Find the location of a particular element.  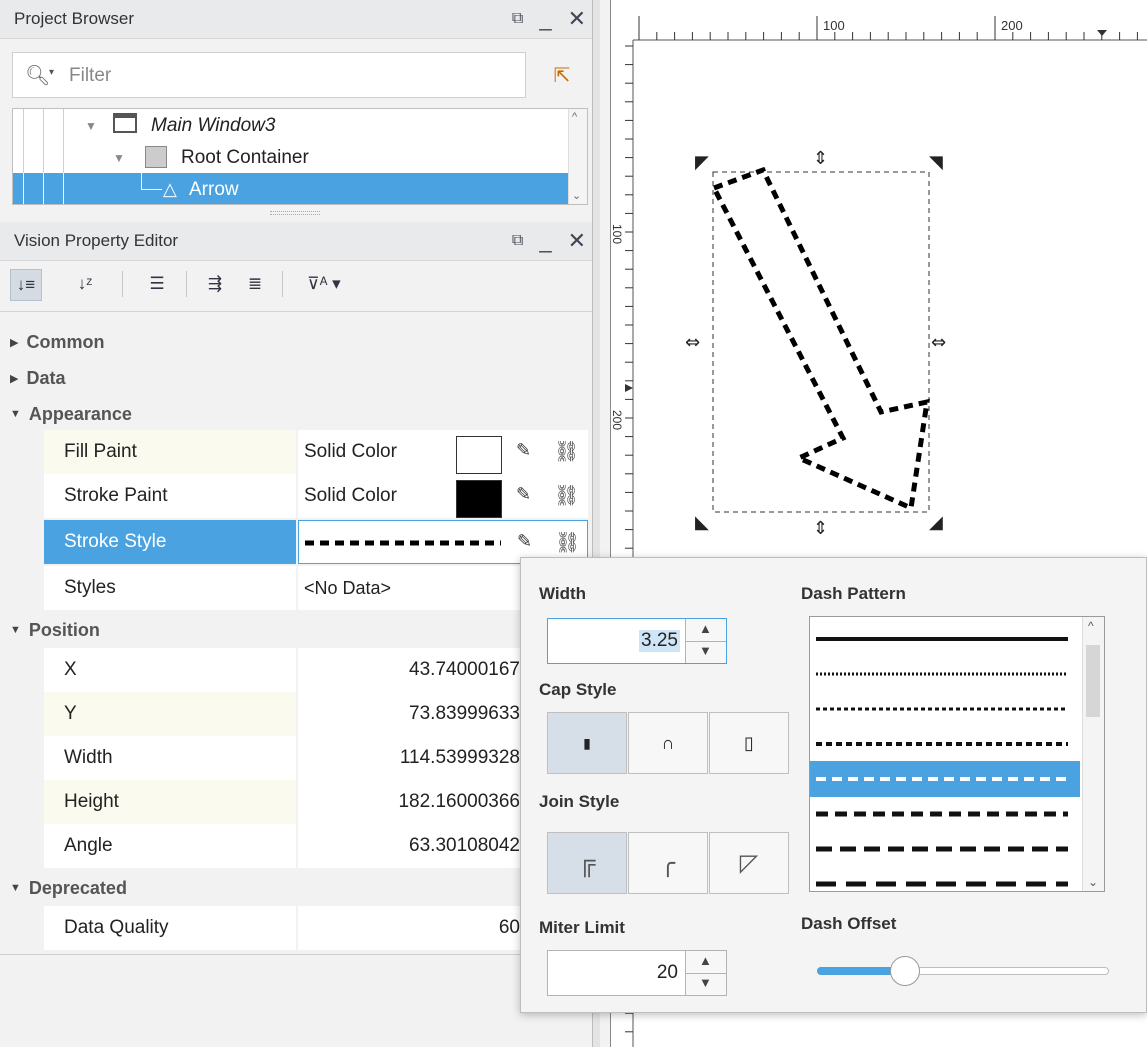

dash-list-scrollbar: ^ ⌄ is located at coordinates (1093, 754).